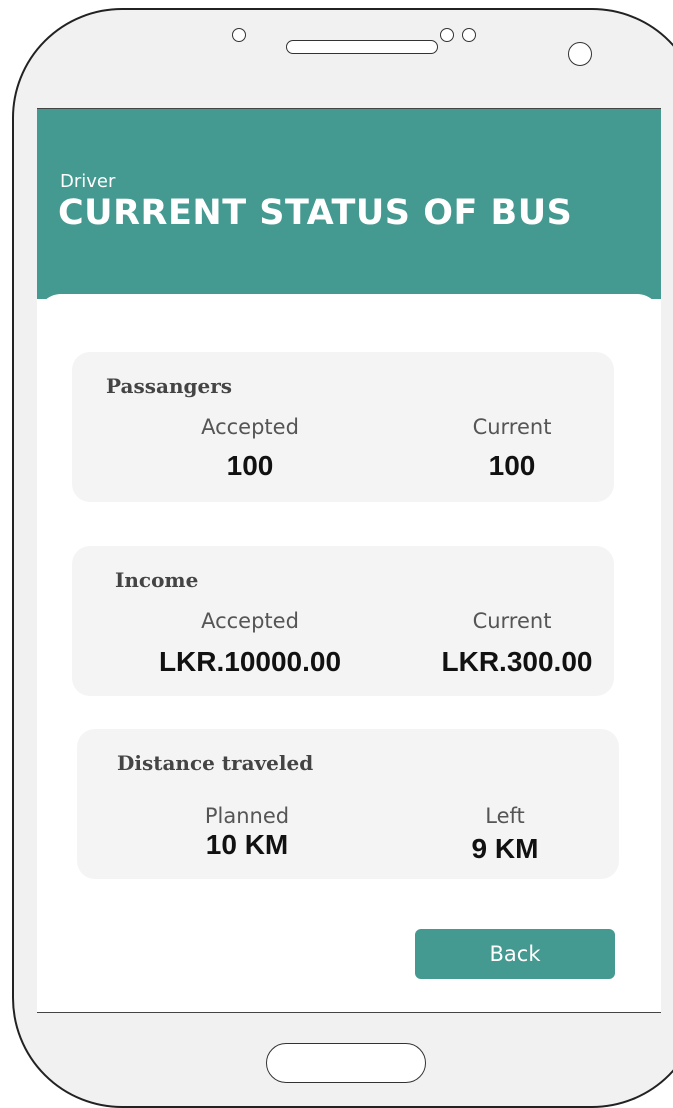  I want to click on passengers-current-label: Current, so click(512, 427).